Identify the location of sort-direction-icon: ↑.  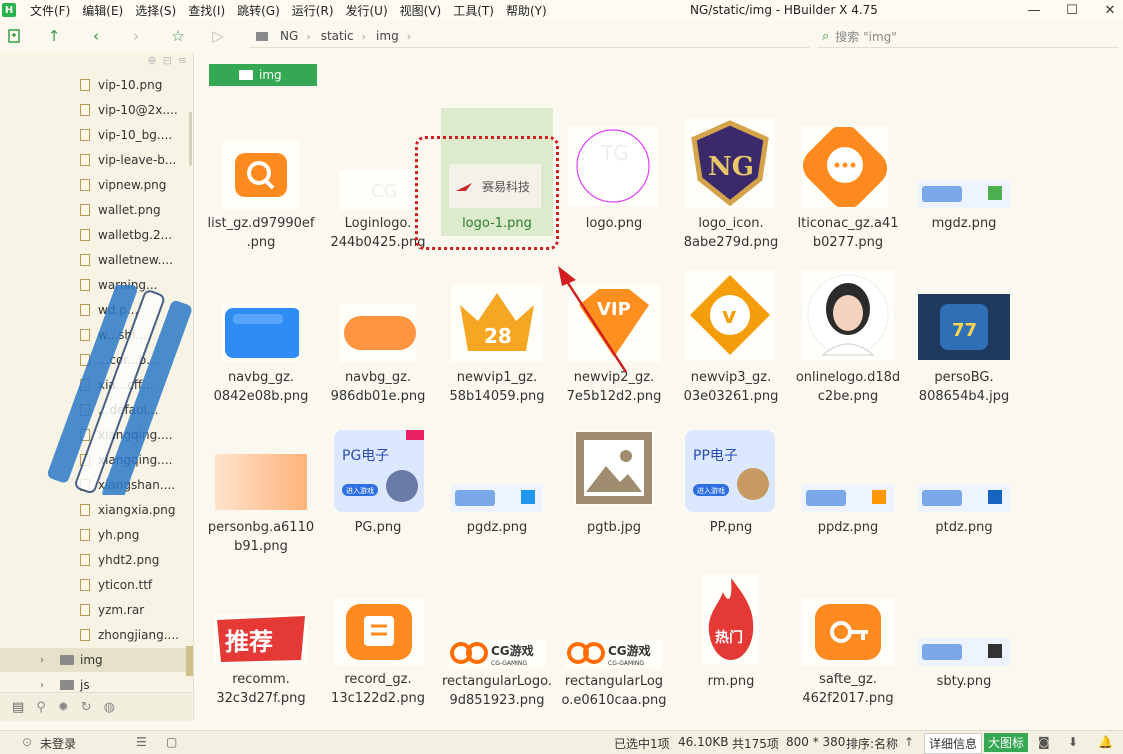
(909, 742).